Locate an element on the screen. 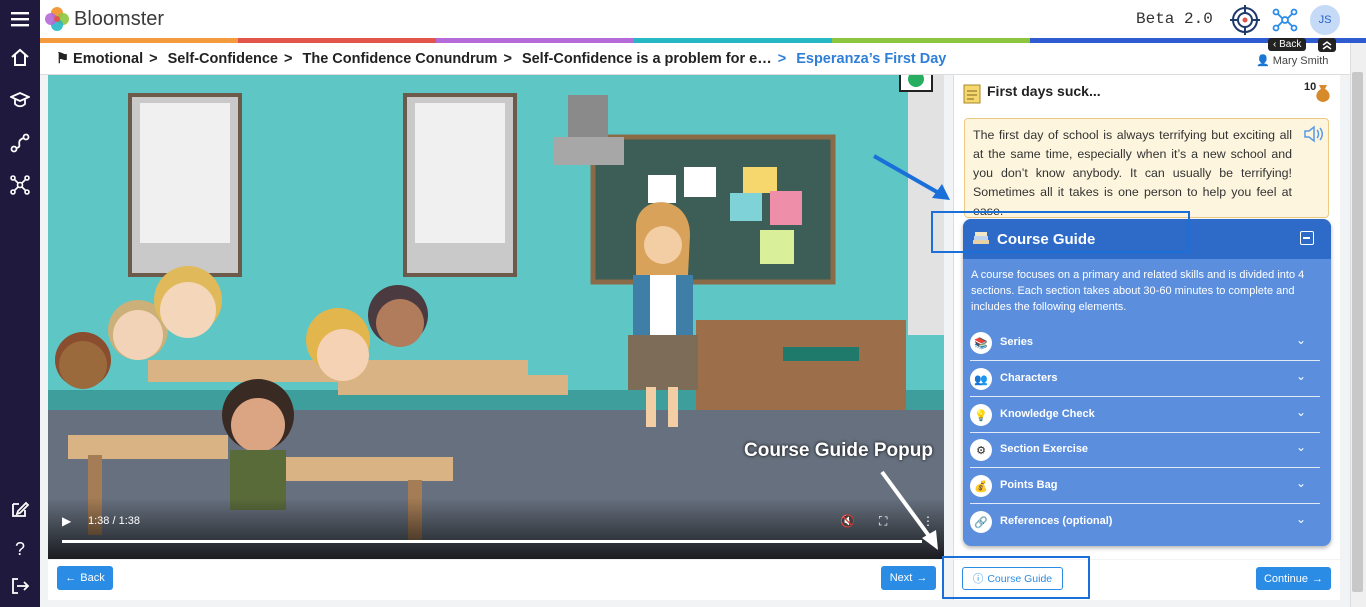 The image size is (1366, 607). back-button: ← Back is located at coordinates (85, 578).